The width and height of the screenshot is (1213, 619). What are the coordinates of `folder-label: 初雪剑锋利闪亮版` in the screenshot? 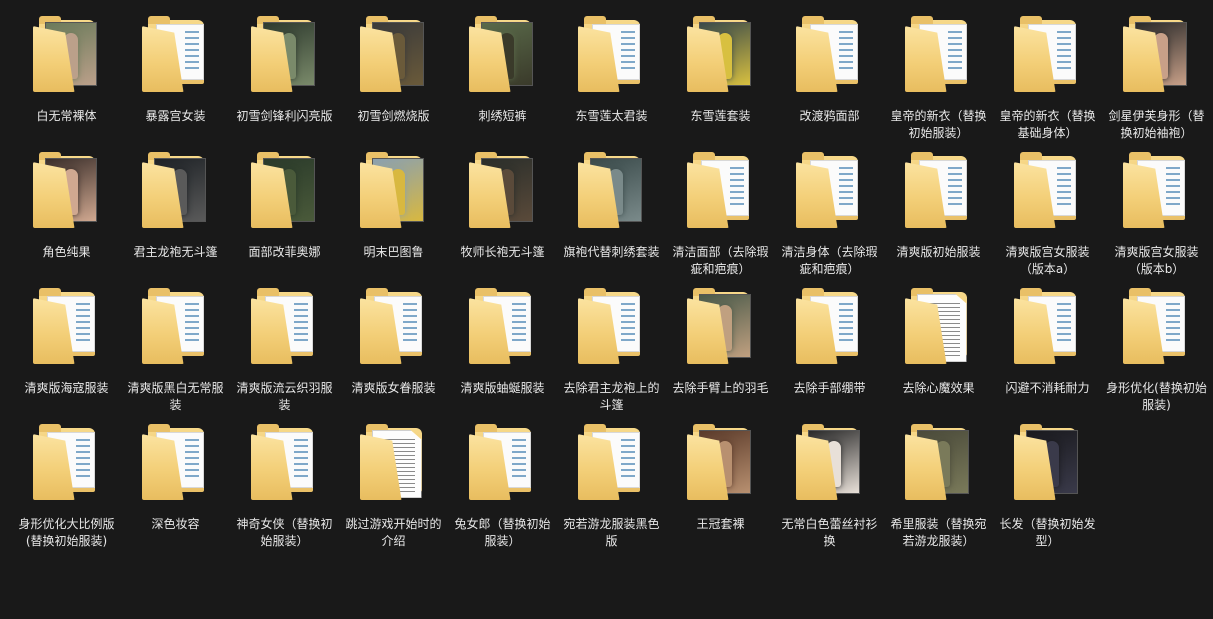 It's located at (284, 116).